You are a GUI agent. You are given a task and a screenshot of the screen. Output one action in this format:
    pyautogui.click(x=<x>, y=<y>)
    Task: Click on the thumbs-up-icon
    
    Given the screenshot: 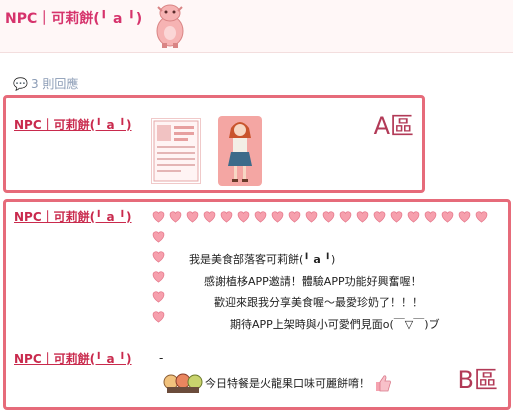 What is the action you would take?
    pyautogui.click(x=383, y=383)
    